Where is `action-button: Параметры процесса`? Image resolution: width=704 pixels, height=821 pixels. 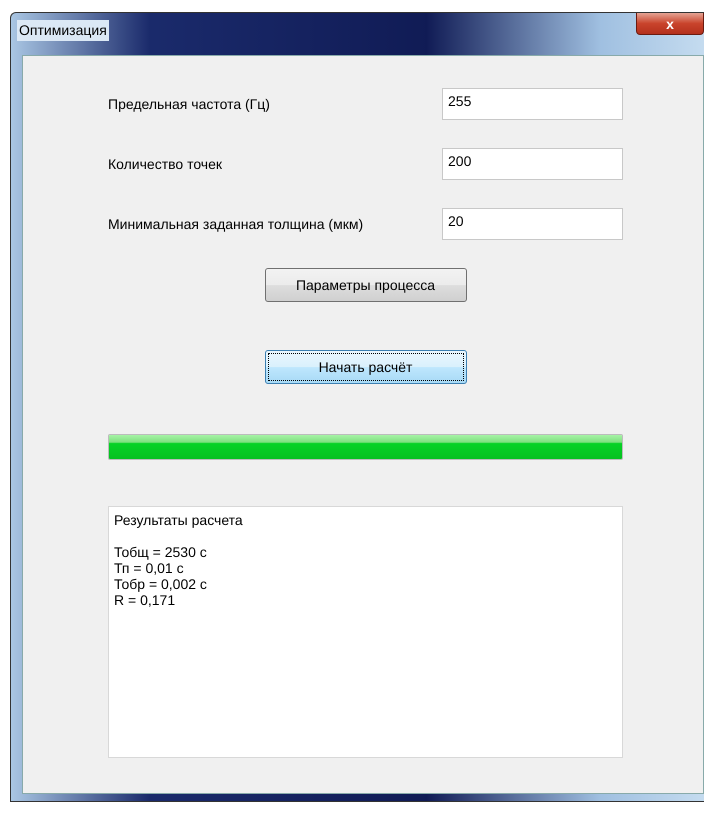
action-button: Параметры процесса is located at coordinates (365, 285).